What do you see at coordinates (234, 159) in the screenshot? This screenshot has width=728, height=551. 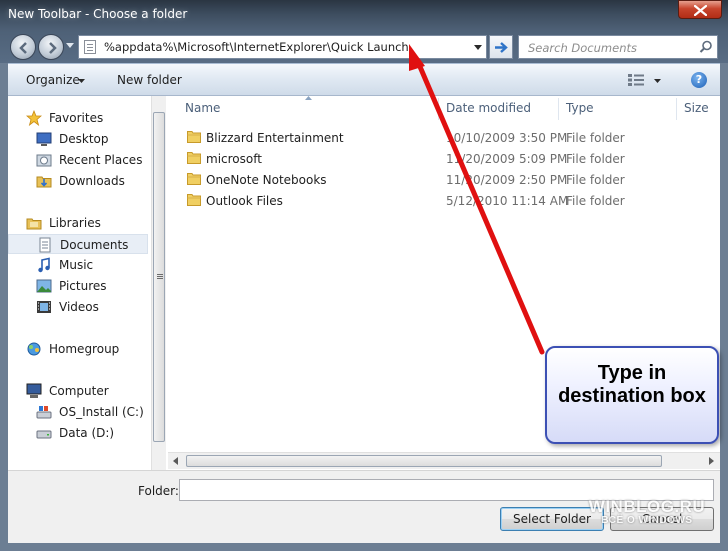 I see `file-name: microsoft` at bounding box center [234, 159].